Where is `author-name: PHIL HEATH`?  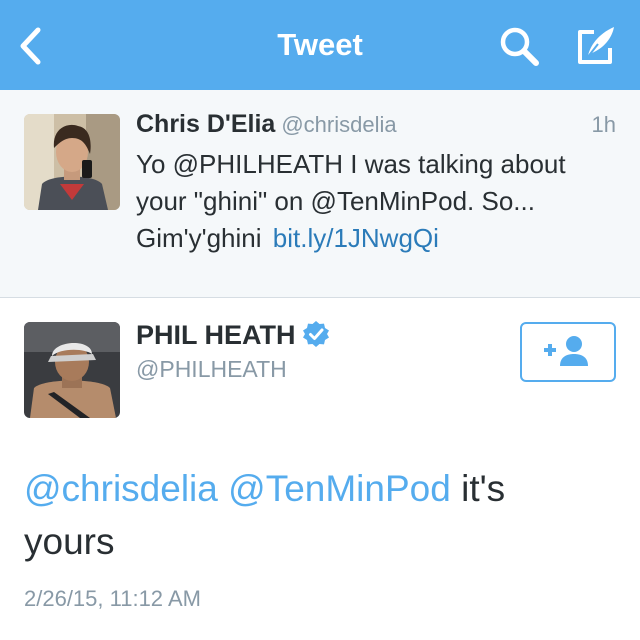 author-name: PHIL HEATH is located at coordinates (216, 335).